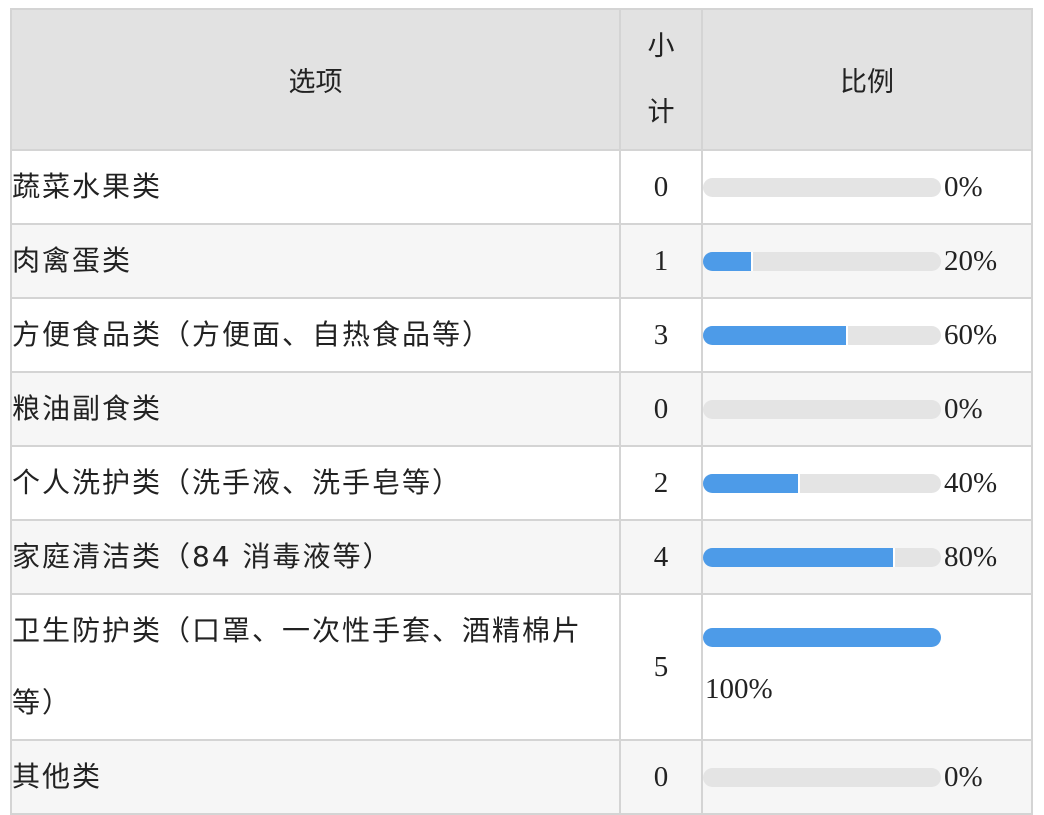 This screenshot has height=815, width=1044. I want to click on option-label: 粮油副食类, so click(315, 409).